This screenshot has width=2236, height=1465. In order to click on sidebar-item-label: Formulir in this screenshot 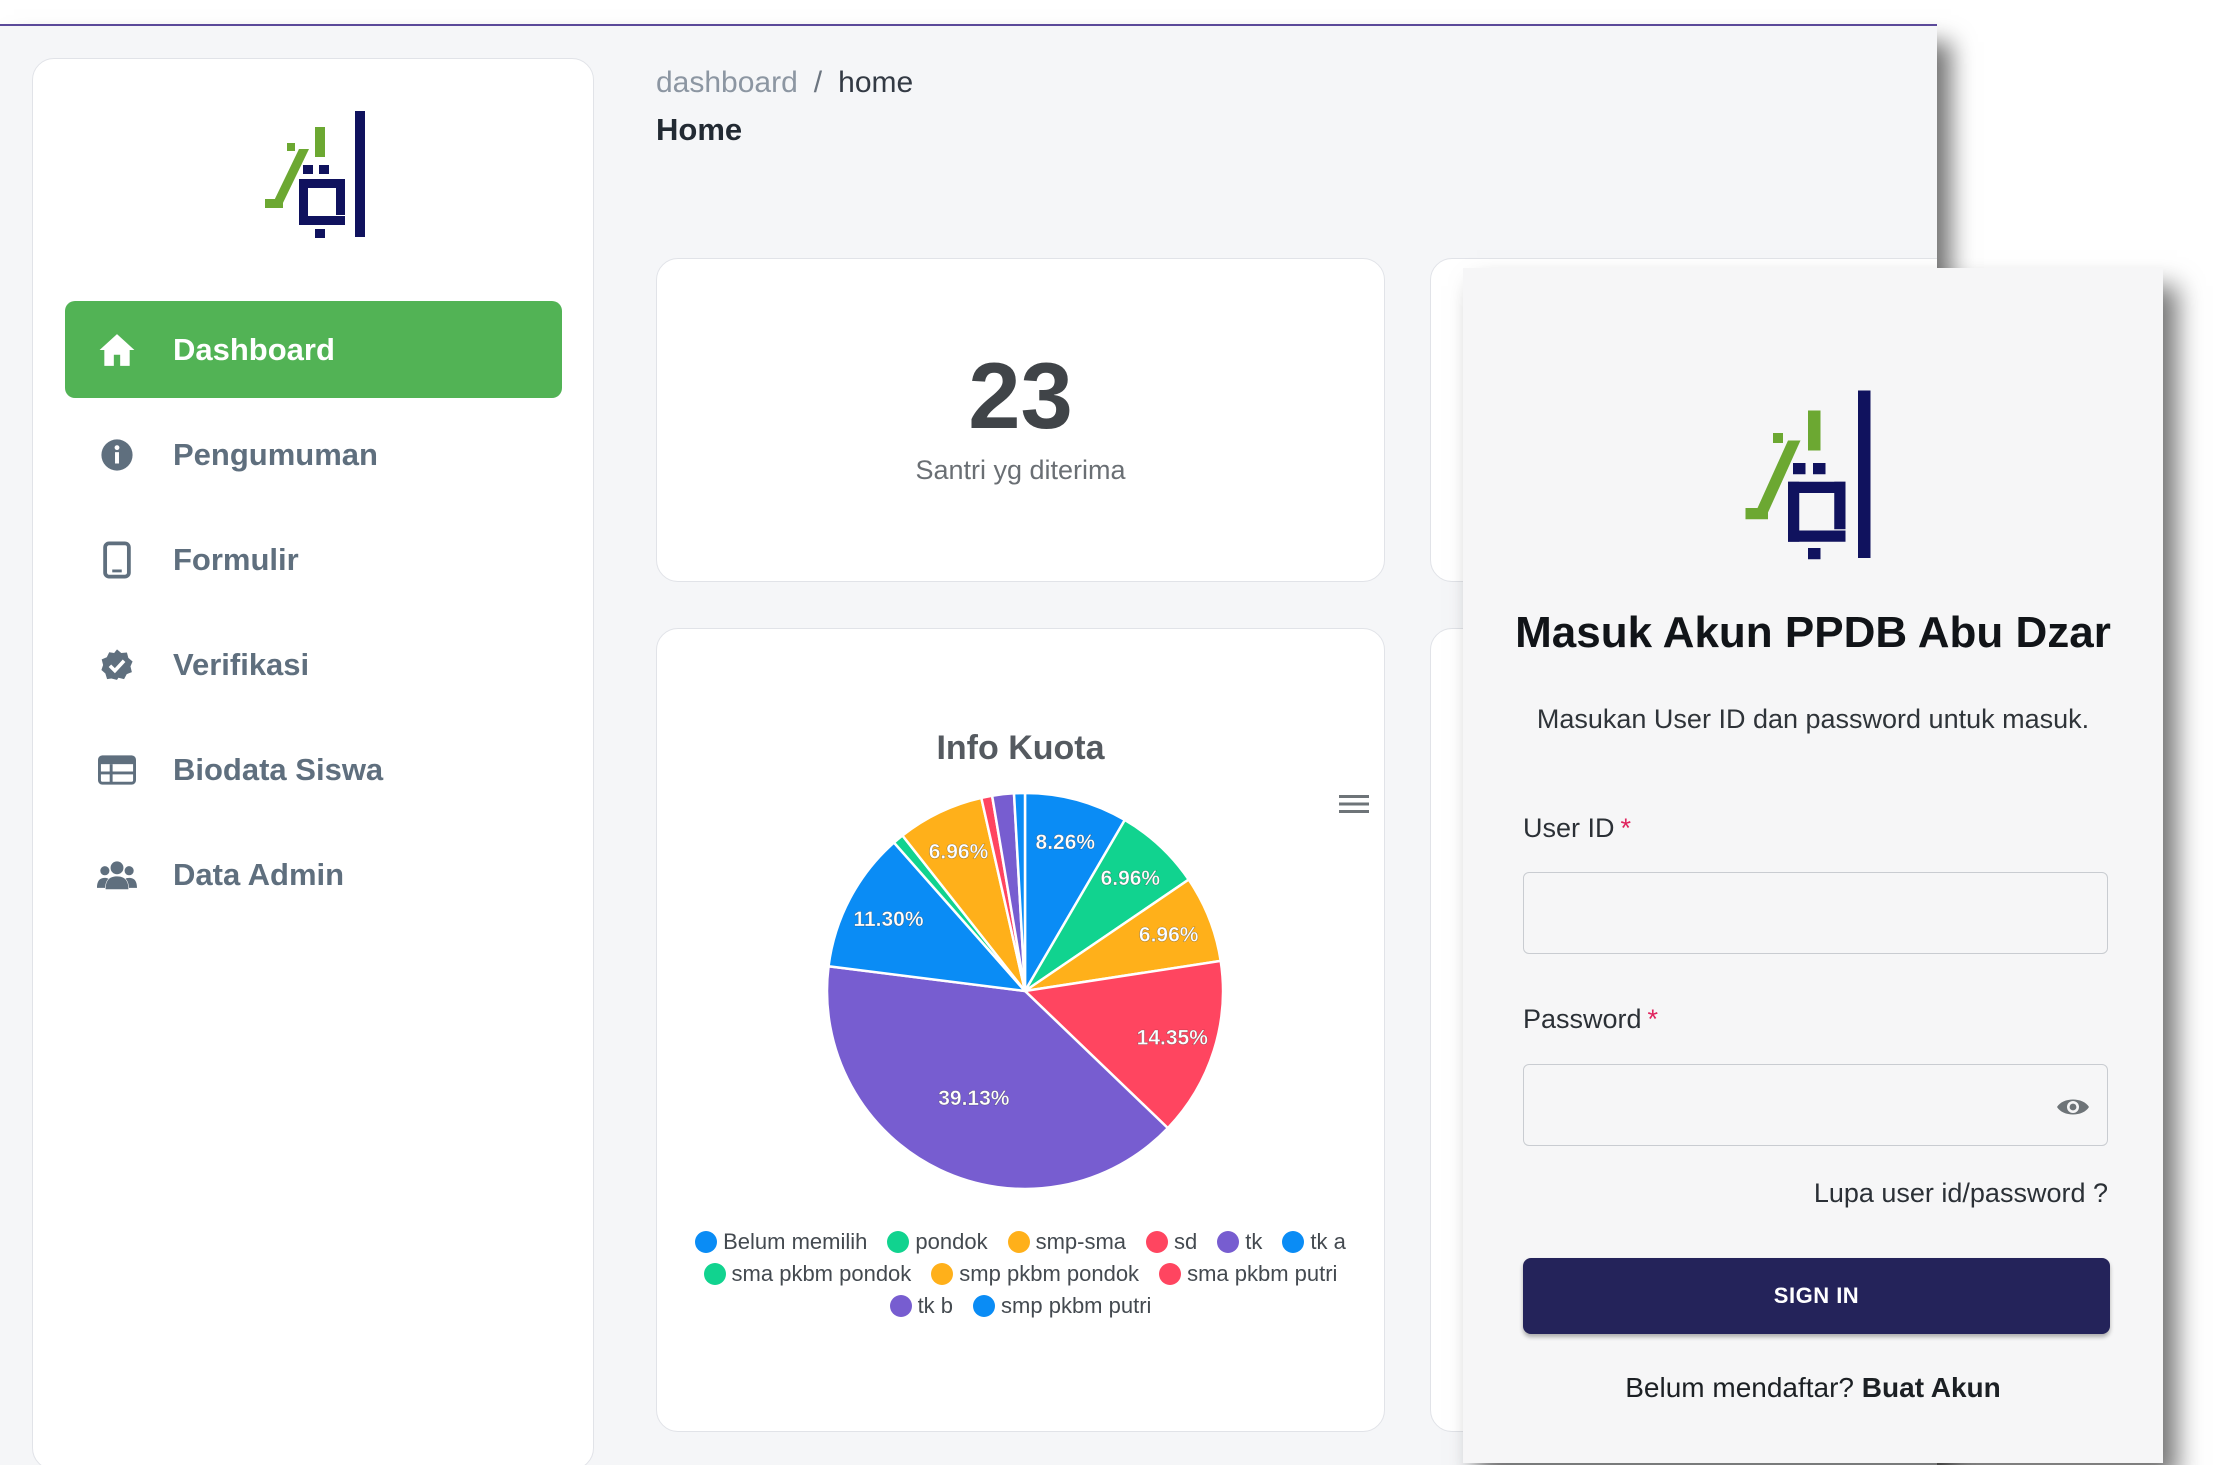, I will do `click(236, 559)`.